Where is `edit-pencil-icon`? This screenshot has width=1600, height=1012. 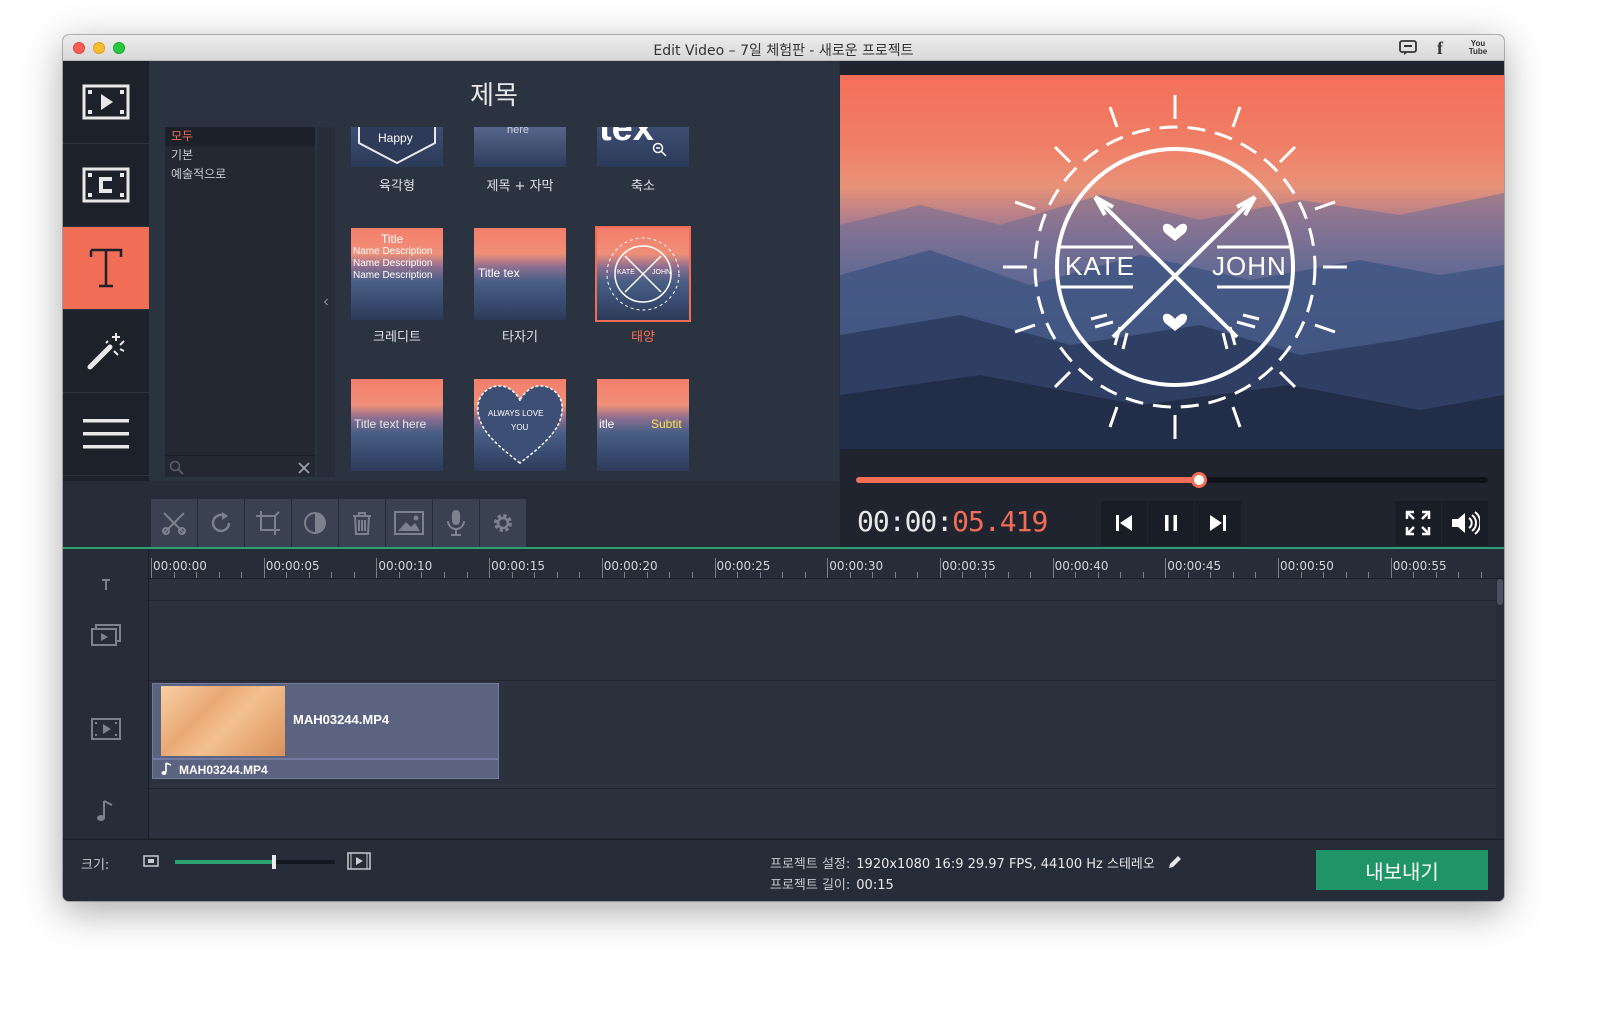
edit-pencil-icon is located at coordinates (1175, 862).